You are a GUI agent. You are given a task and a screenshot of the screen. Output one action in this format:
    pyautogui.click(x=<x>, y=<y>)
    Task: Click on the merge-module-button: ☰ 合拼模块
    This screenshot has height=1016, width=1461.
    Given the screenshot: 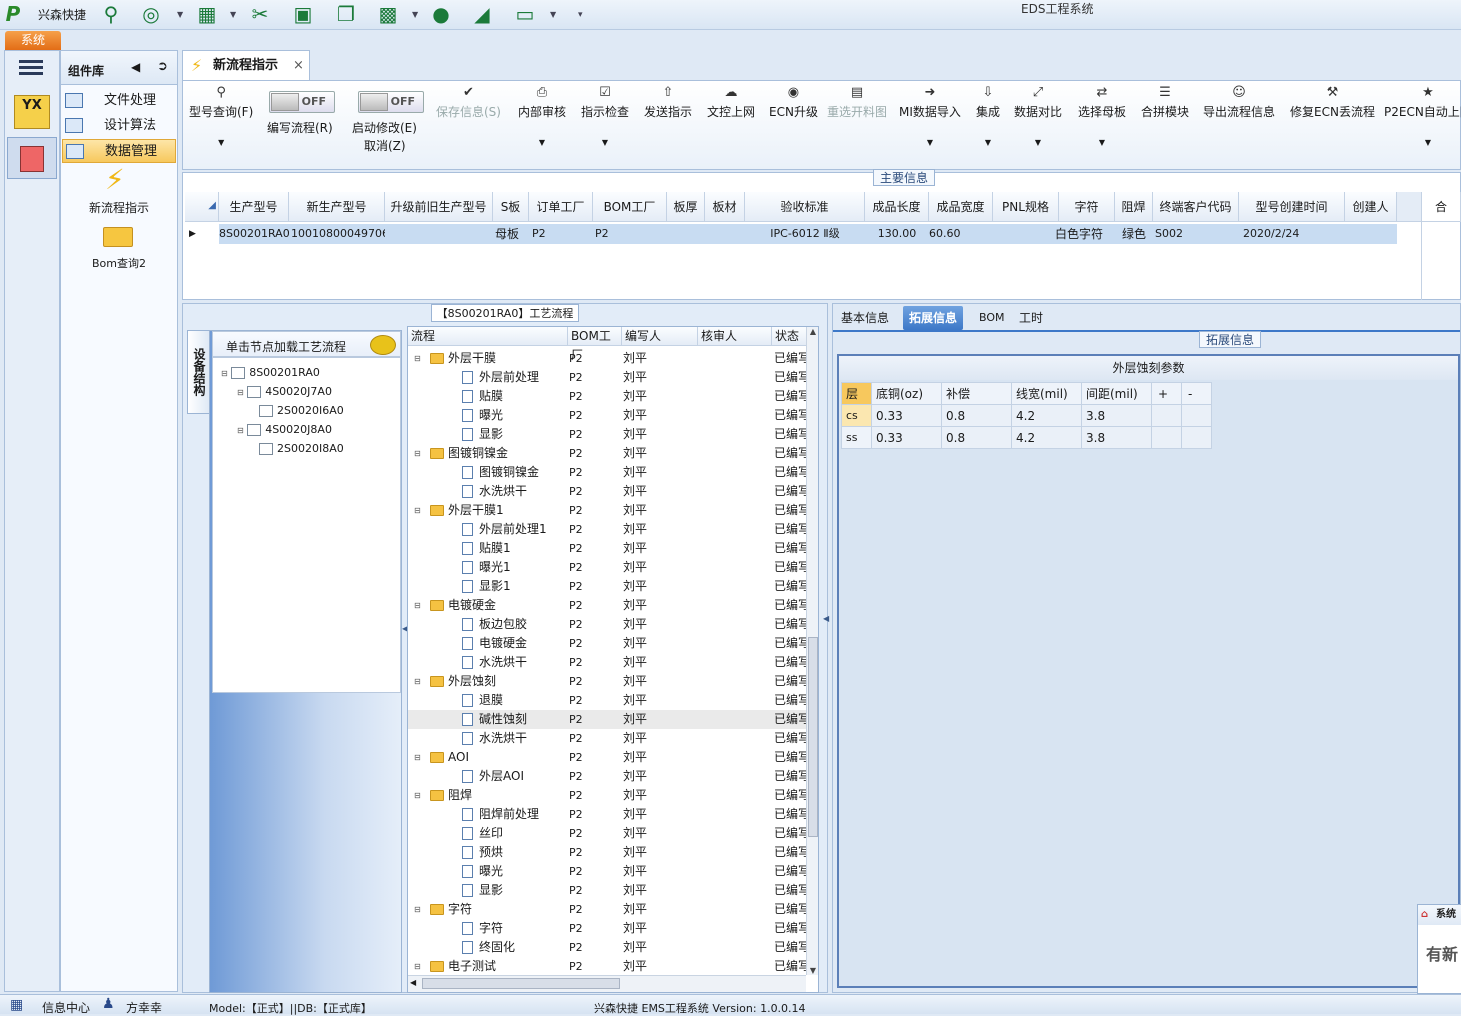 What is the action you would take?
    pyautogui.click(x=1165, y=102)
    